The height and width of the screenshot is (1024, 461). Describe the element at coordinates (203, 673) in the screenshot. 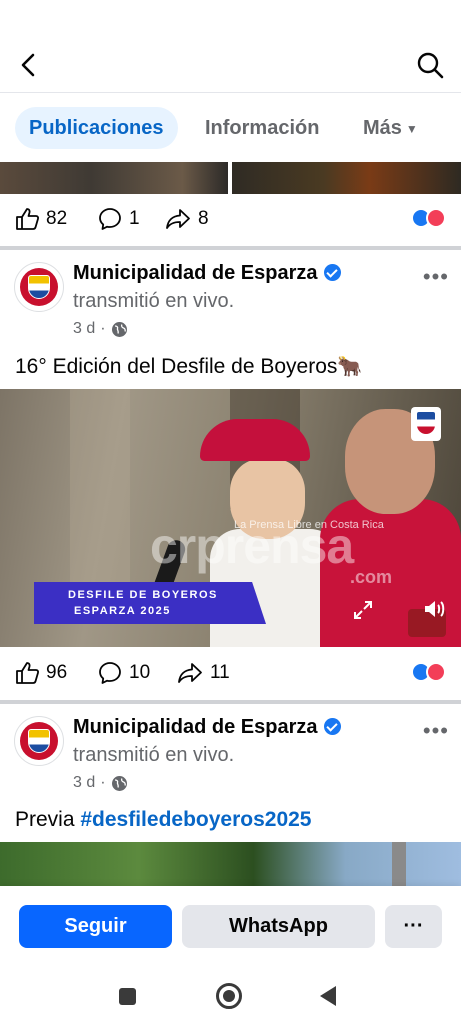

I see `share-button: 11` at that location.